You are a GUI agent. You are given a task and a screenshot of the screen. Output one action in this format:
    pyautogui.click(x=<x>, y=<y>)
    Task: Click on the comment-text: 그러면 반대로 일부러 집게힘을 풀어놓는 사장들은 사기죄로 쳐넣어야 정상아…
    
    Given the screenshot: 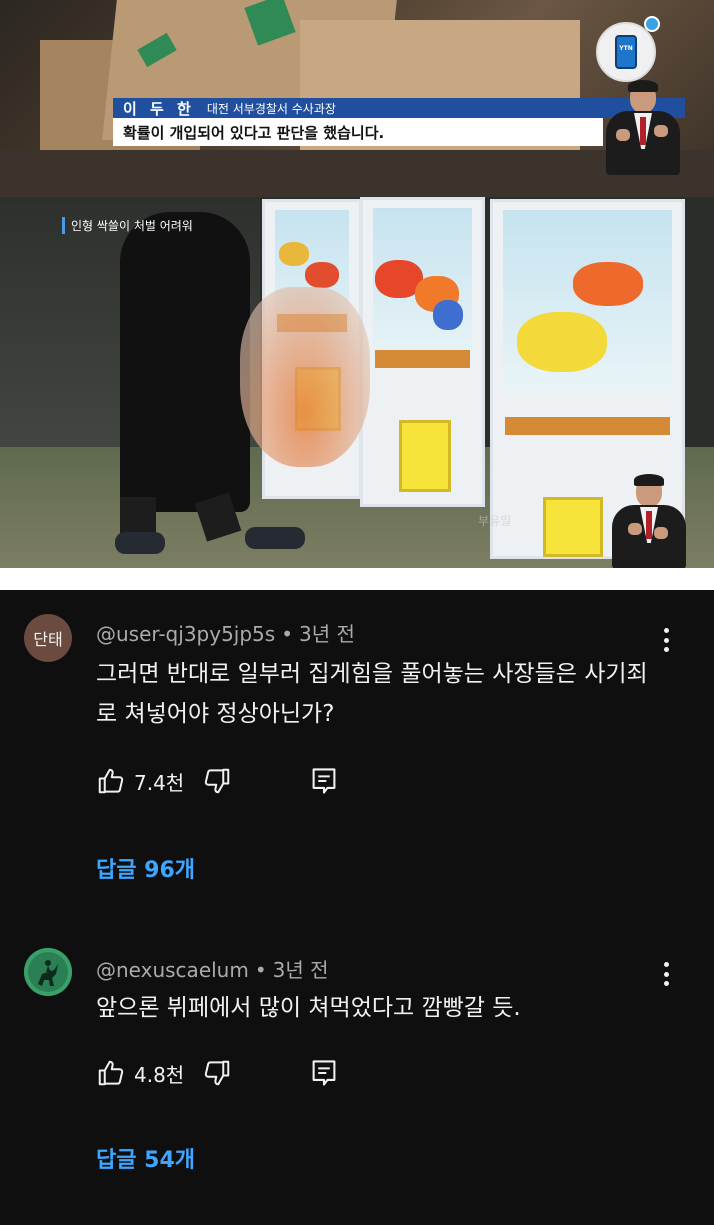 What is the action you would take?
    pyautogui.click(x=372, y=694)
    